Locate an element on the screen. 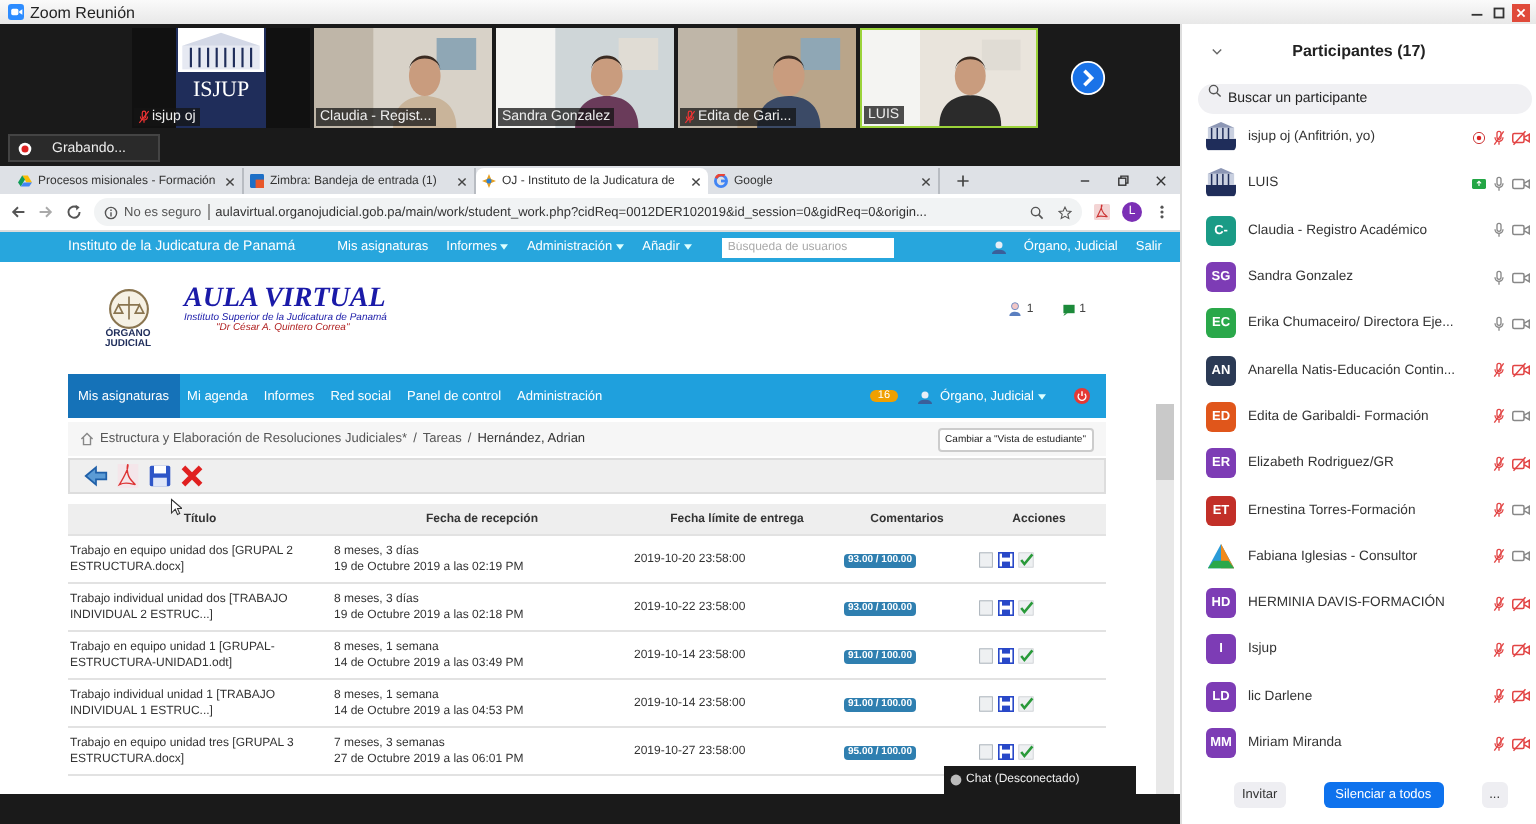 The image size is (1536, 824). pdf-icon is located at coordinates (128, 476).